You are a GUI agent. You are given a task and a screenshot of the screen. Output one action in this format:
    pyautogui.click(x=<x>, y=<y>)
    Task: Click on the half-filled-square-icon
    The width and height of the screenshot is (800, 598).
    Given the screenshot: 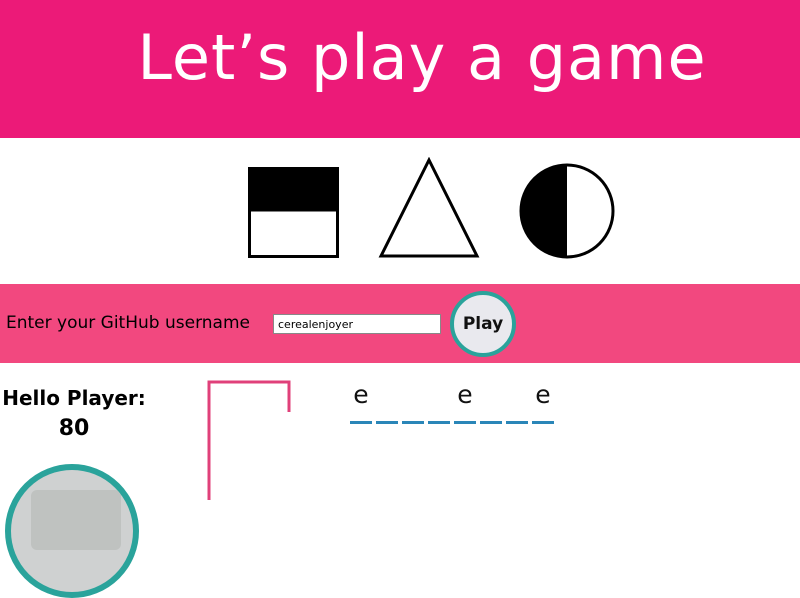 What is the action you would take?
    pyautogui.click(x=293, y=212)
    